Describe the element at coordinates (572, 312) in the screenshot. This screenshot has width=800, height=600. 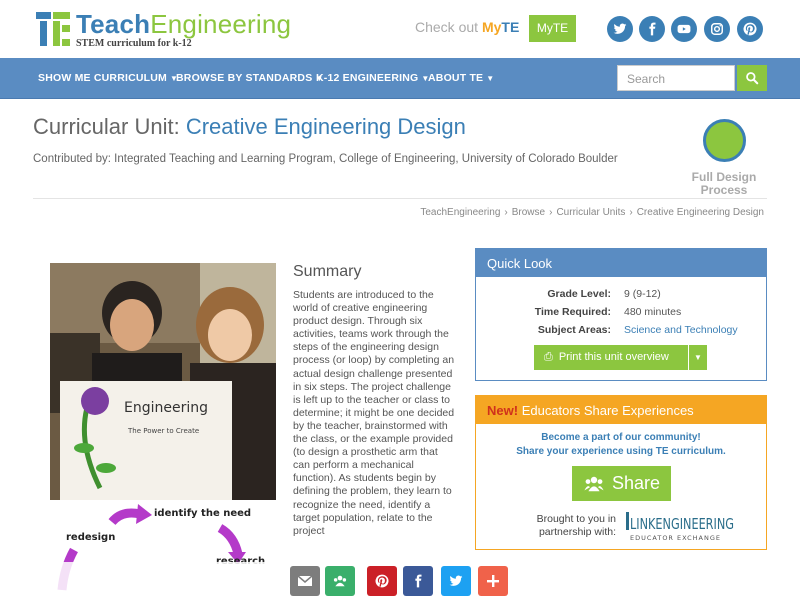
I see `time-required-label: Time Required:` at that location.